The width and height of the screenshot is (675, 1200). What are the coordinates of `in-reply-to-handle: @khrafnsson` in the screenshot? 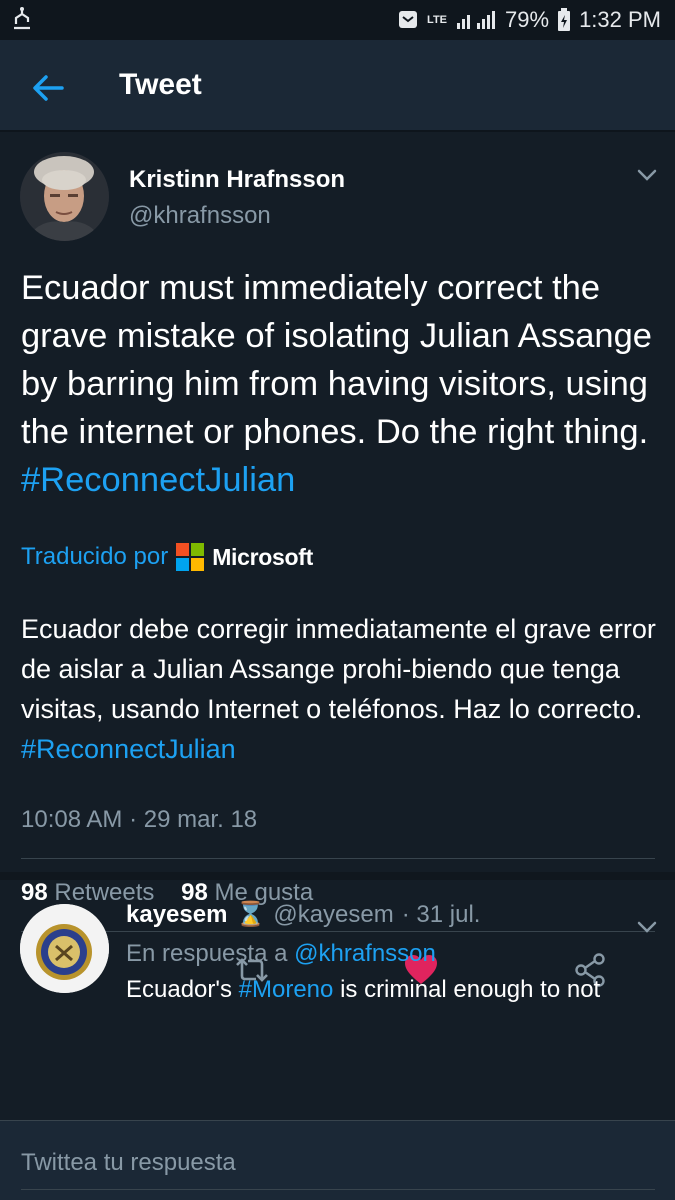 It's located at (365, 953).